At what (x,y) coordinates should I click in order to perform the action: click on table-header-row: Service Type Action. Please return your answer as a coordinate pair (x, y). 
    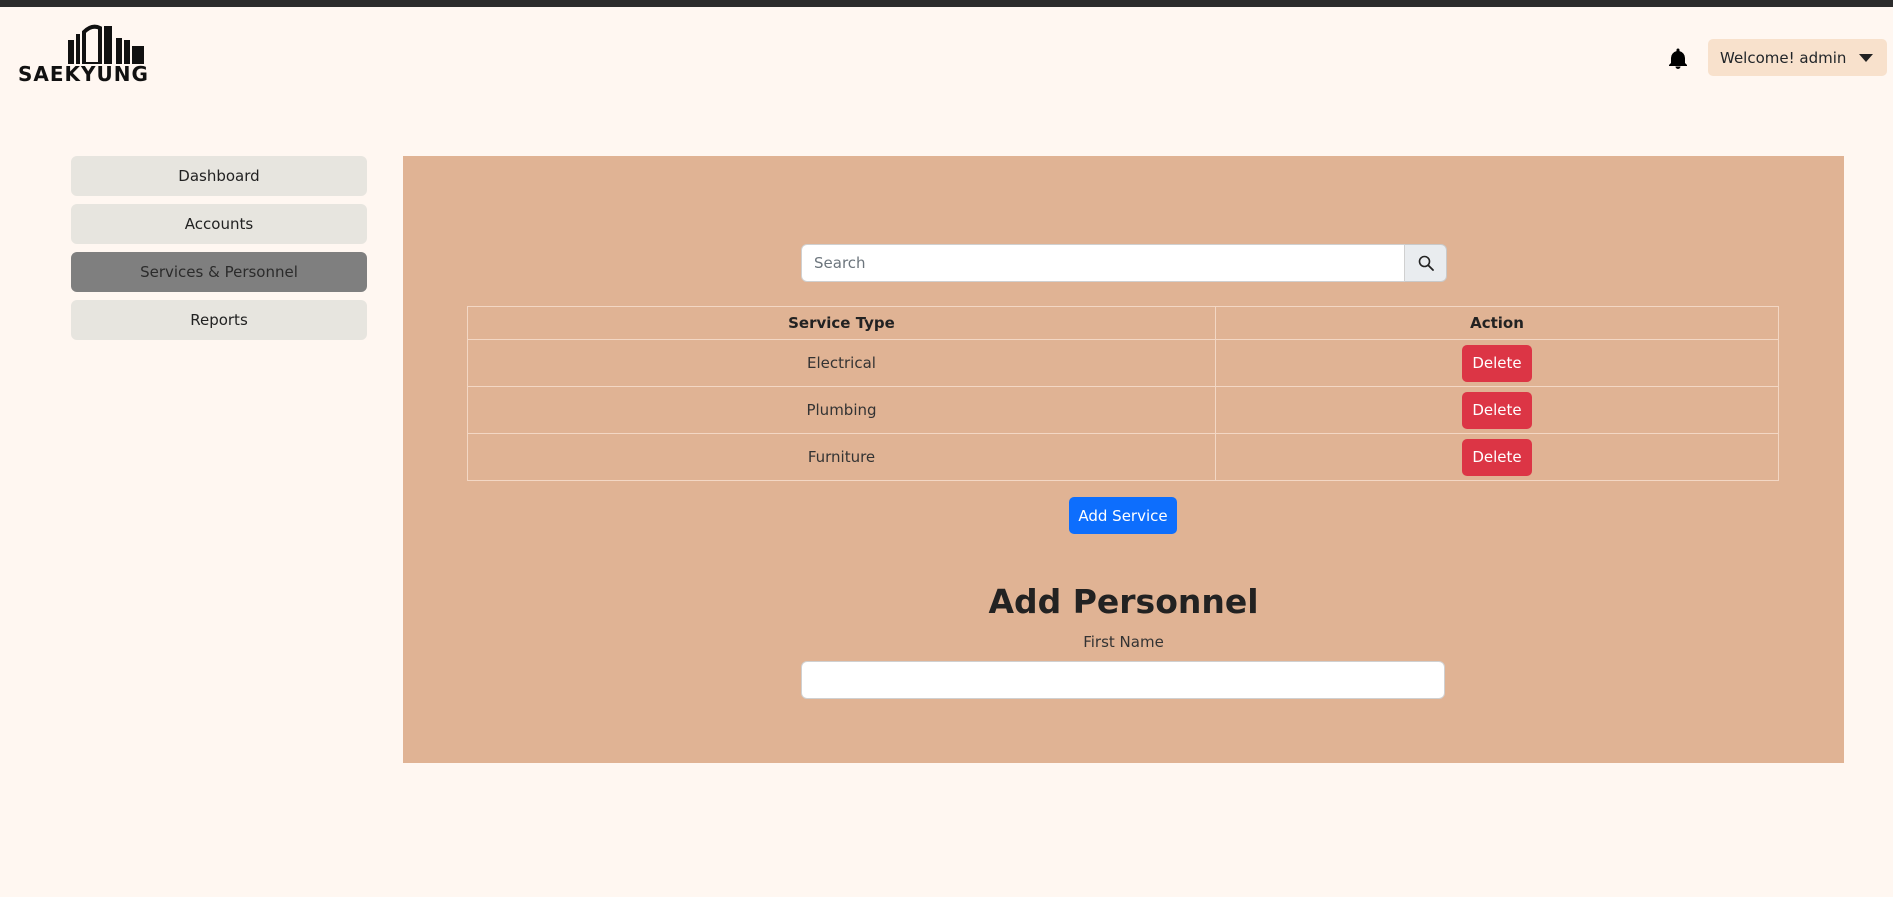
    Looking at the image, I should click on (1123, 323).